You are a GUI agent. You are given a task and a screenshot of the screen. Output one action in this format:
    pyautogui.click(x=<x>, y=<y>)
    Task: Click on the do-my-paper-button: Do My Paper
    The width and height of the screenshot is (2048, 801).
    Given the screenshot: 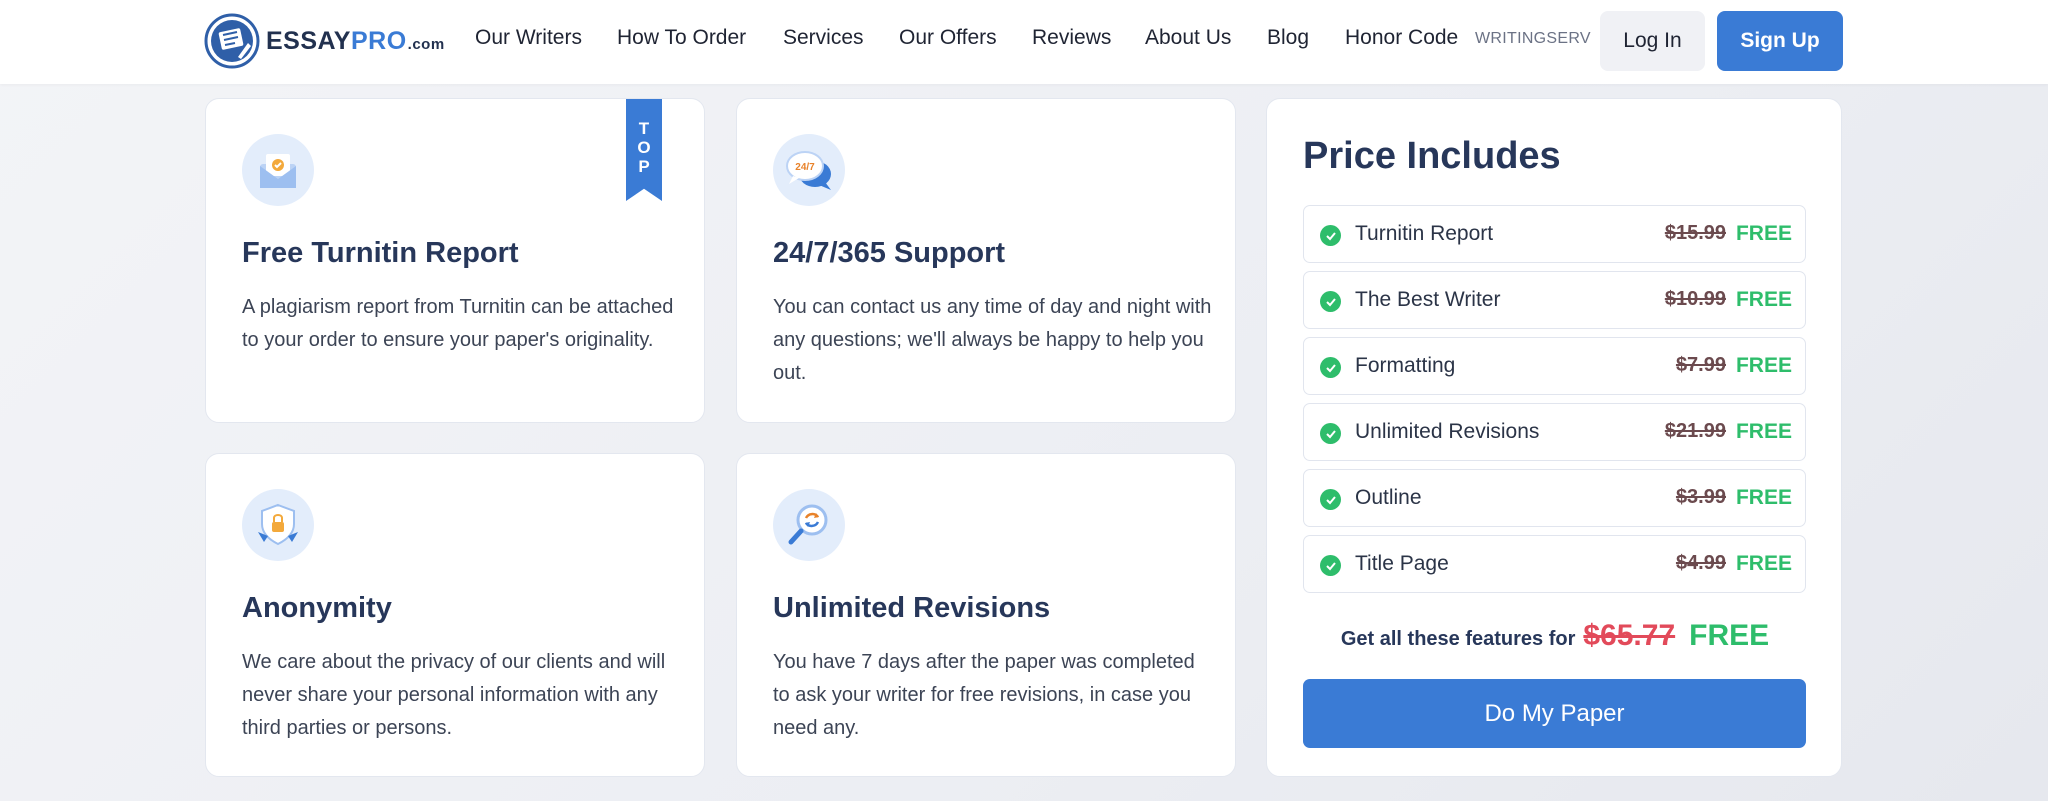 What is the action you would take?
    pyautogui.click(x=1554, y=713)
    